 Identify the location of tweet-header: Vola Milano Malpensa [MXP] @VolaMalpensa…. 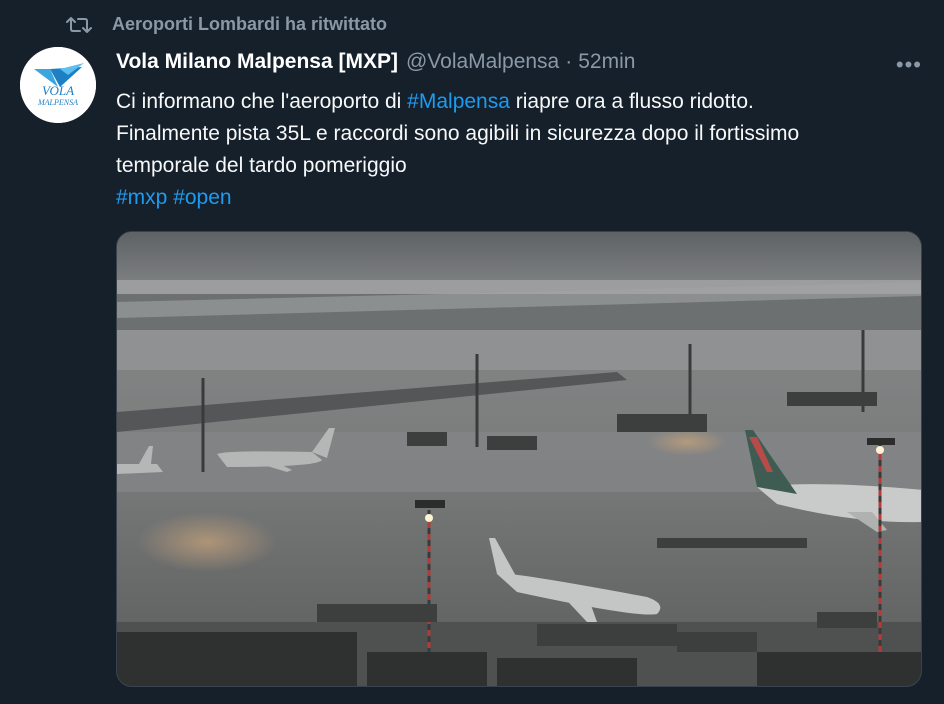
(375, 62).